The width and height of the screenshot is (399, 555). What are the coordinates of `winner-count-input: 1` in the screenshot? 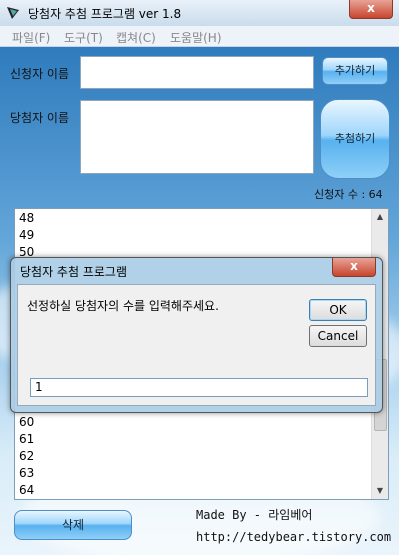 It's located at (199, 387).